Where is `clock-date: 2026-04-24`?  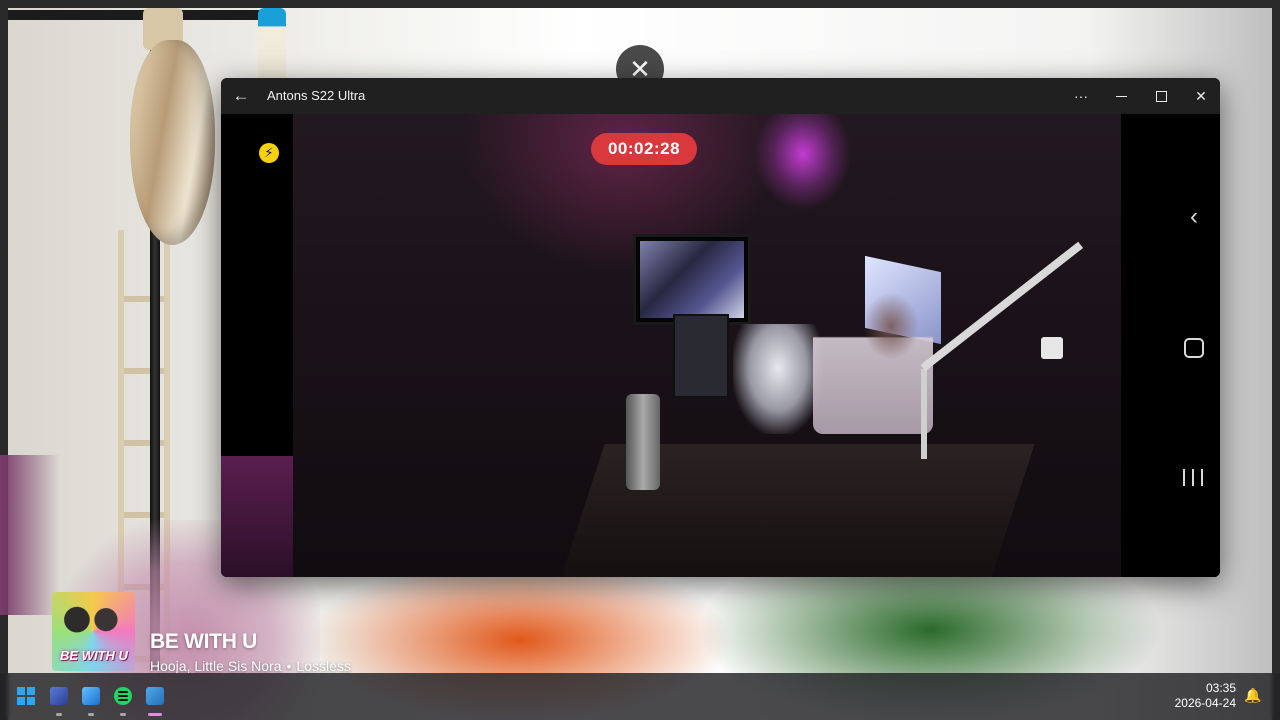
clock-date: 2026-04-24 is located at coordinates (1205, 703).